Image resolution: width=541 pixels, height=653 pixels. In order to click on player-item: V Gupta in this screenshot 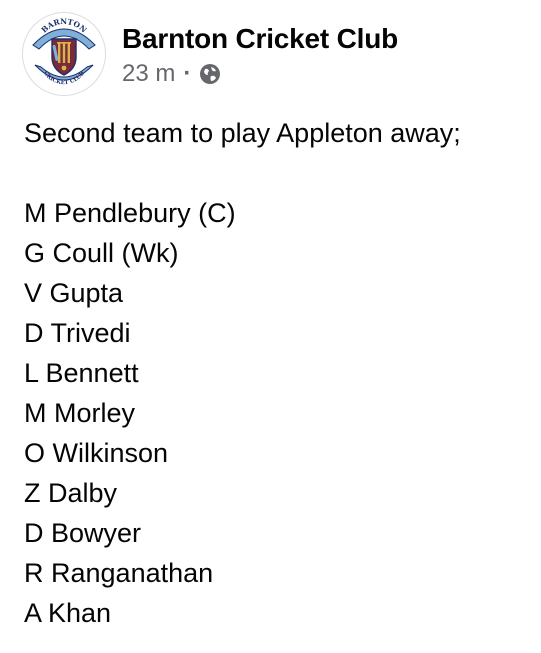, I will do `click(74, 293)`.